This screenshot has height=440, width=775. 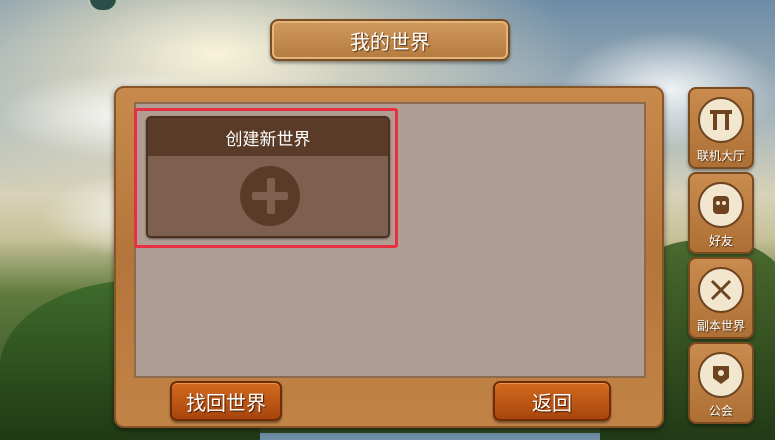 I want to click on recover-world-button: 找回世界, so click(x=226, y=401).